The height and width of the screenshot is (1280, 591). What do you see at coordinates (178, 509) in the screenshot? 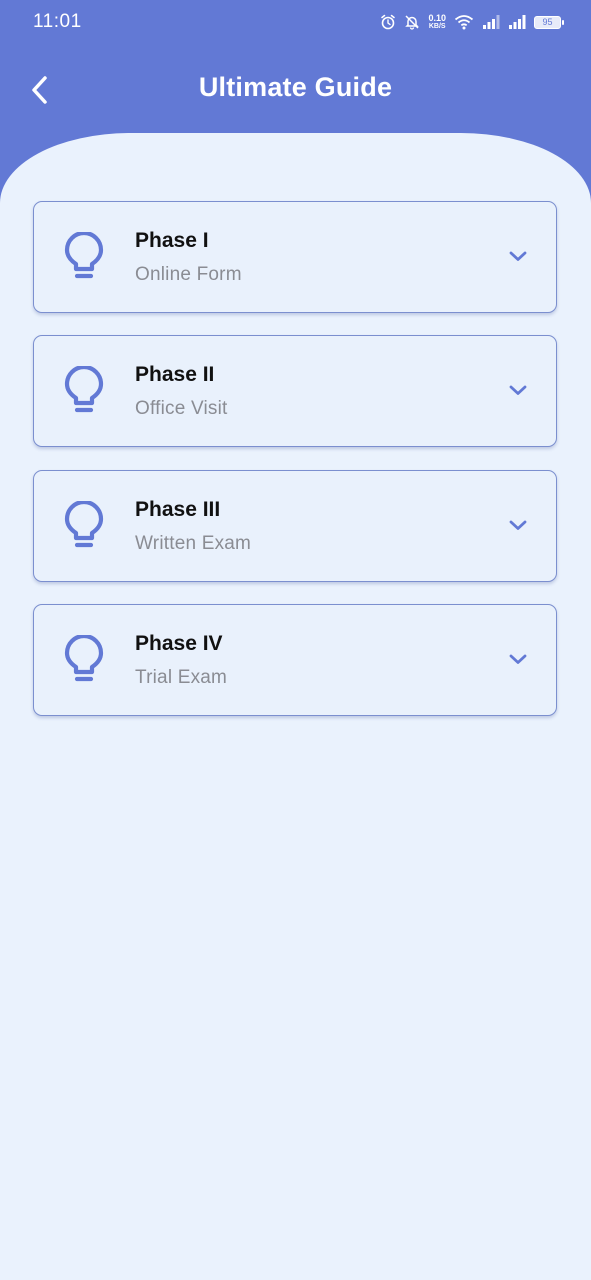
I see `phase-title: Phase III` at bounding box center [178, 509].